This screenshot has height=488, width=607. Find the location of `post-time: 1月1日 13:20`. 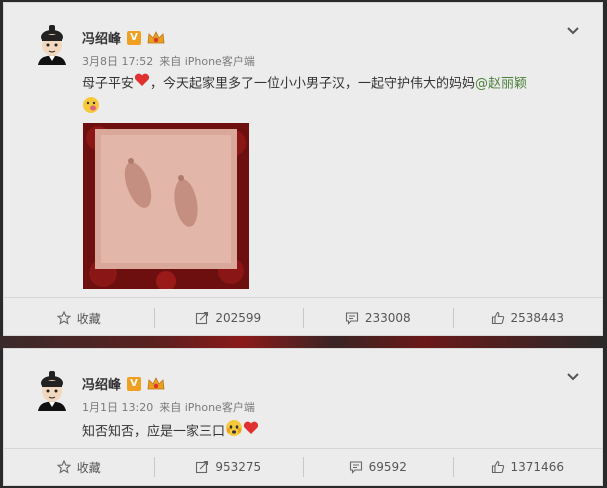

post-time: 1月1日 13:20 is located at coordinates (117, 407).